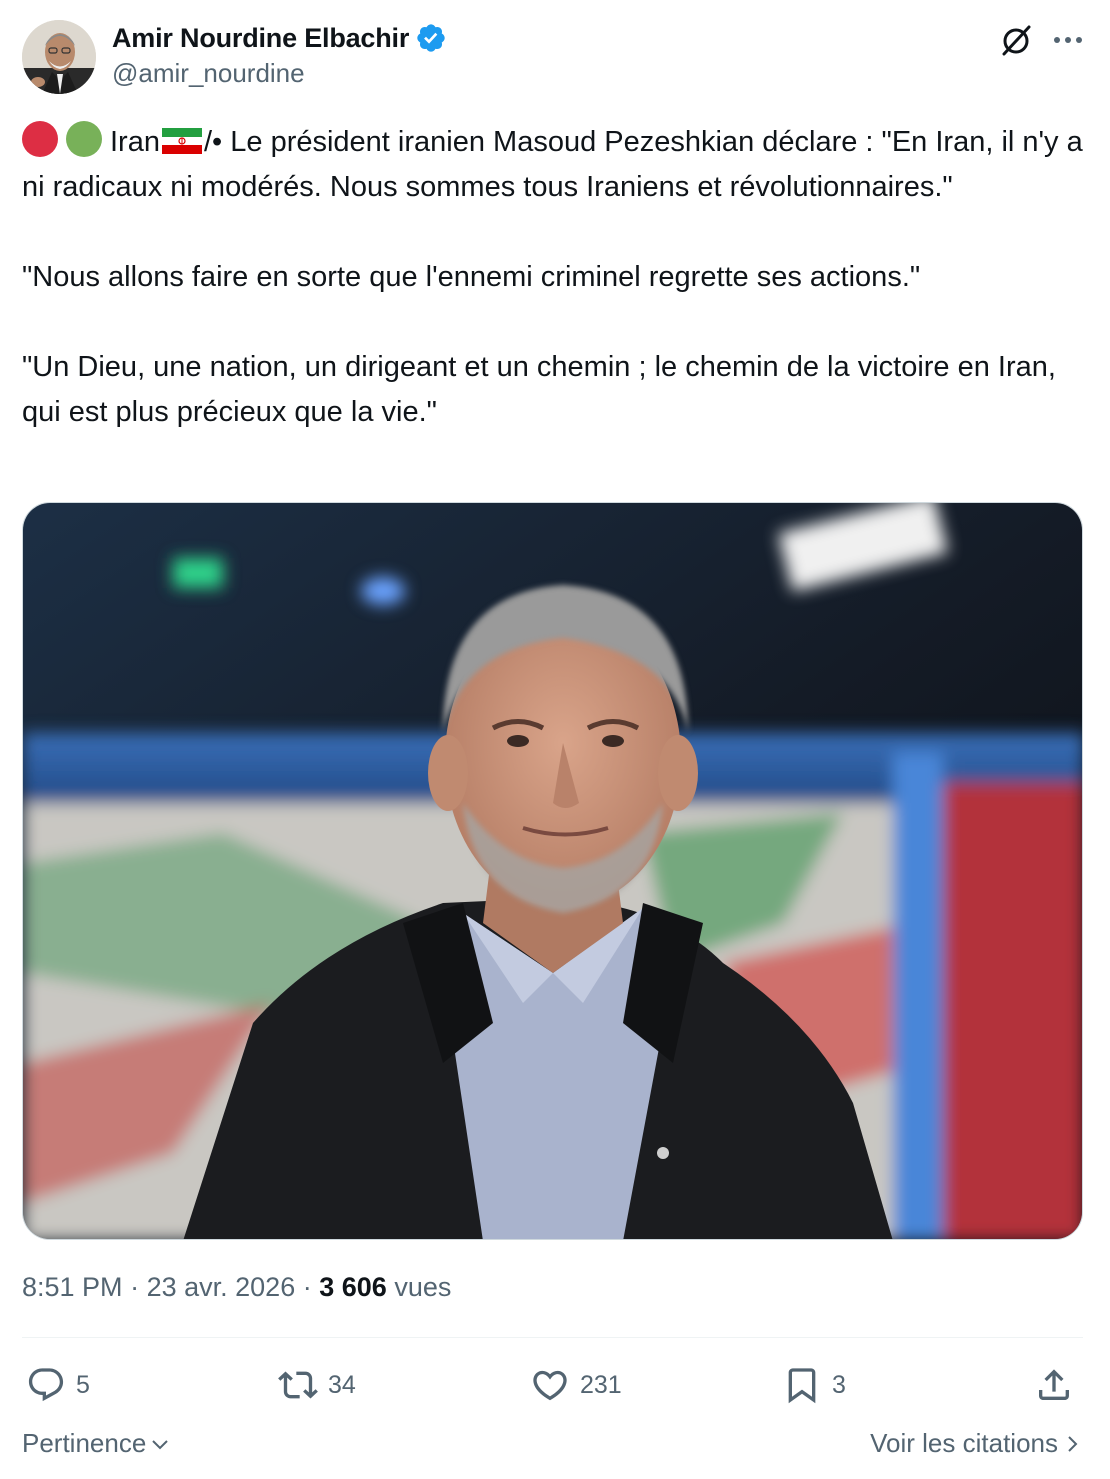 Image resolution: width=1110 pixels, height=1479 pixels. Describe the element at coordinates (1073, 1443) in the screenshot. I see `chevron-right-icon` at that location.